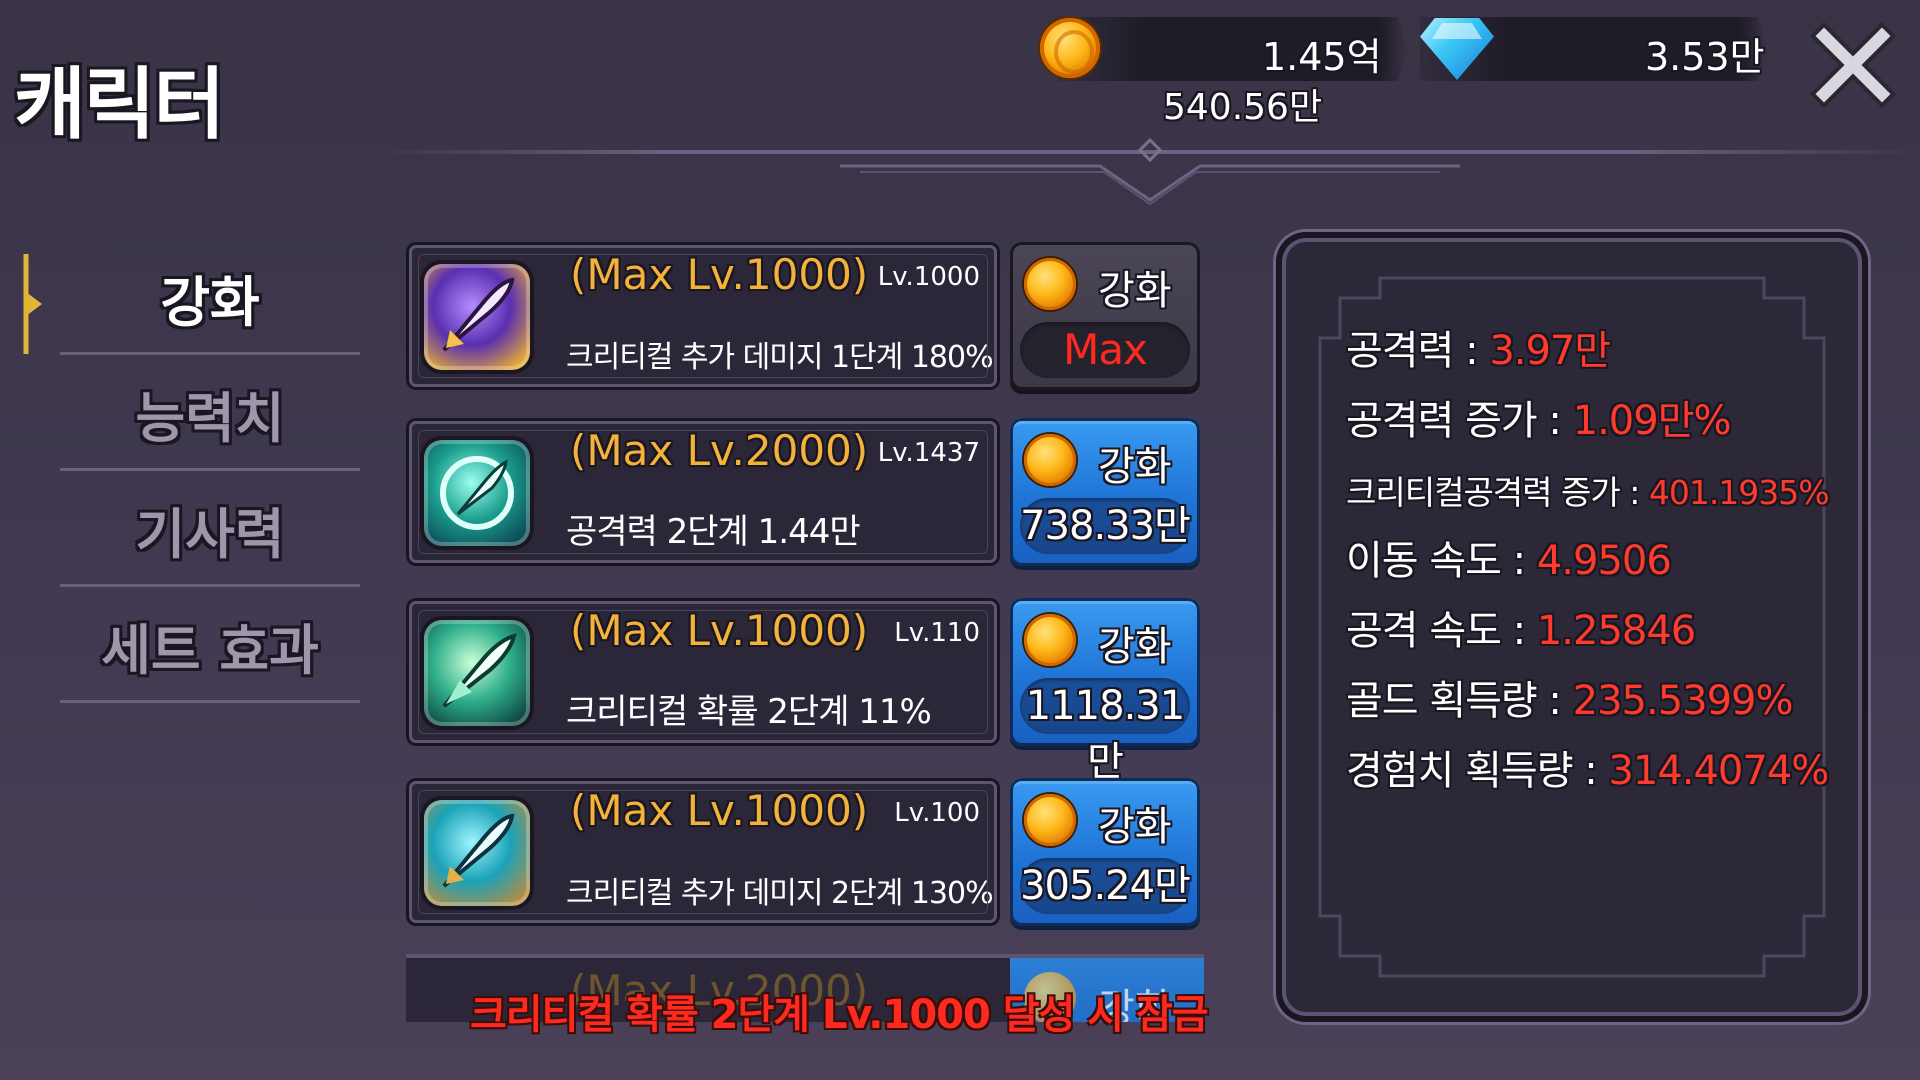 The height and width of the screenshot is (1080, 1920). I want to click on enhance-cost: 1118.31만, so click(1105, 731).